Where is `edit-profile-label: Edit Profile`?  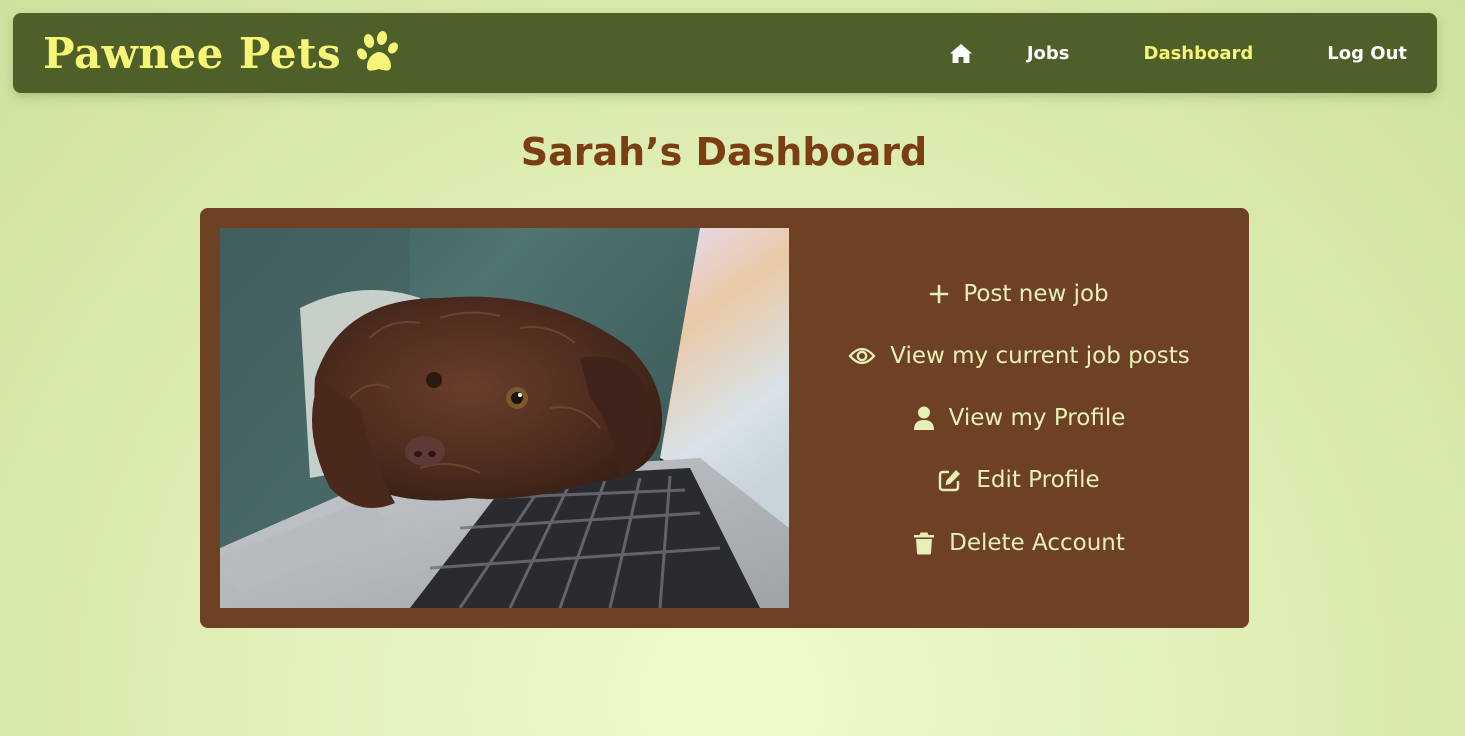 edit-profile-label: Edit Profile is located at coordinates (1038, 480).